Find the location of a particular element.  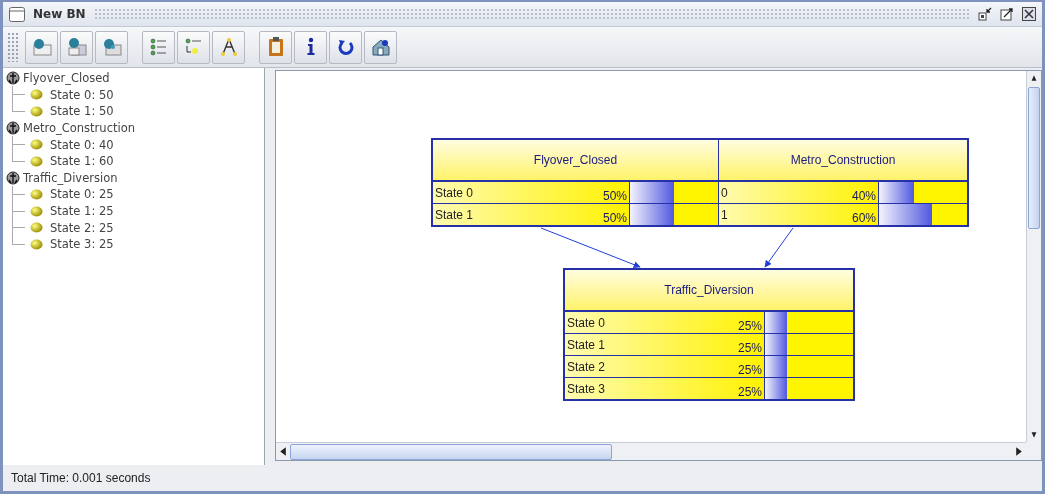

tree-item: State 1: 50 is located at coordinates (82, 111).